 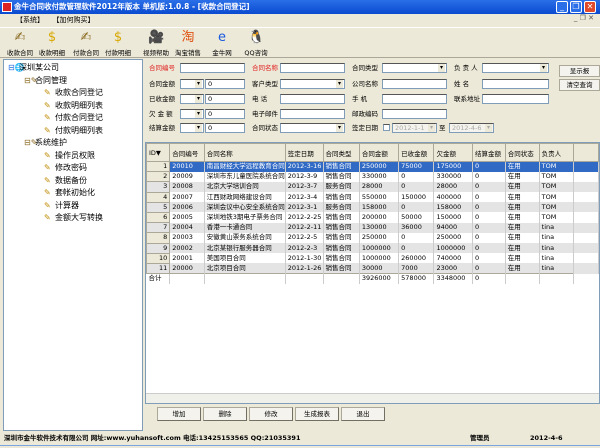 What do you see at coordinates (158, 152) in the screenshot?
I see `column-header: ID▼` at bounding box center [158, 152].